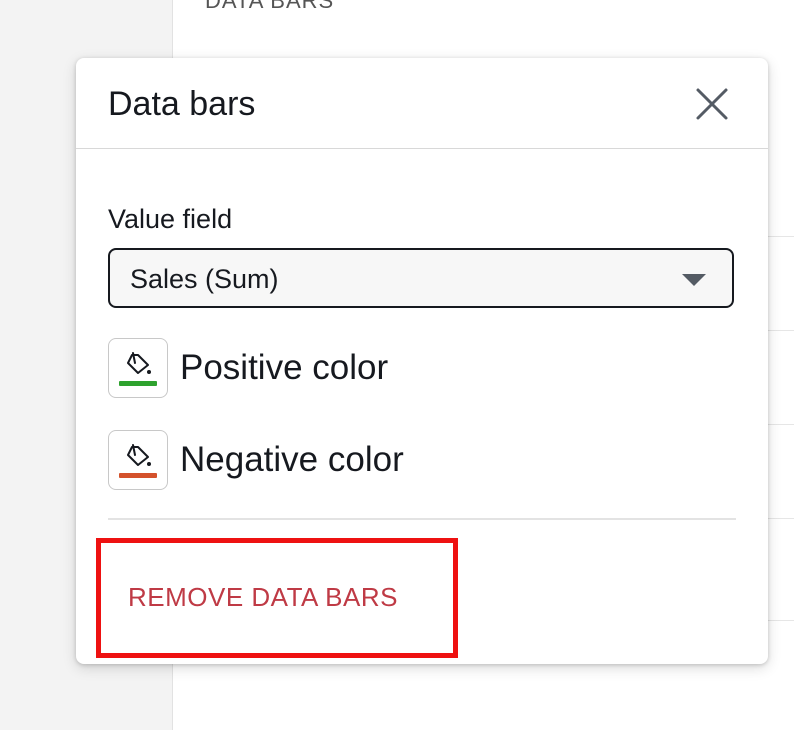  I want to click on close-button, so click(712, 104).